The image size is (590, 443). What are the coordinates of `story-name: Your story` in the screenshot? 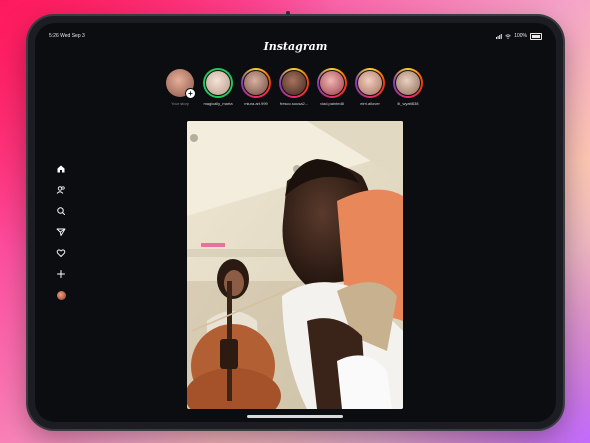 It's located at (180, 103).